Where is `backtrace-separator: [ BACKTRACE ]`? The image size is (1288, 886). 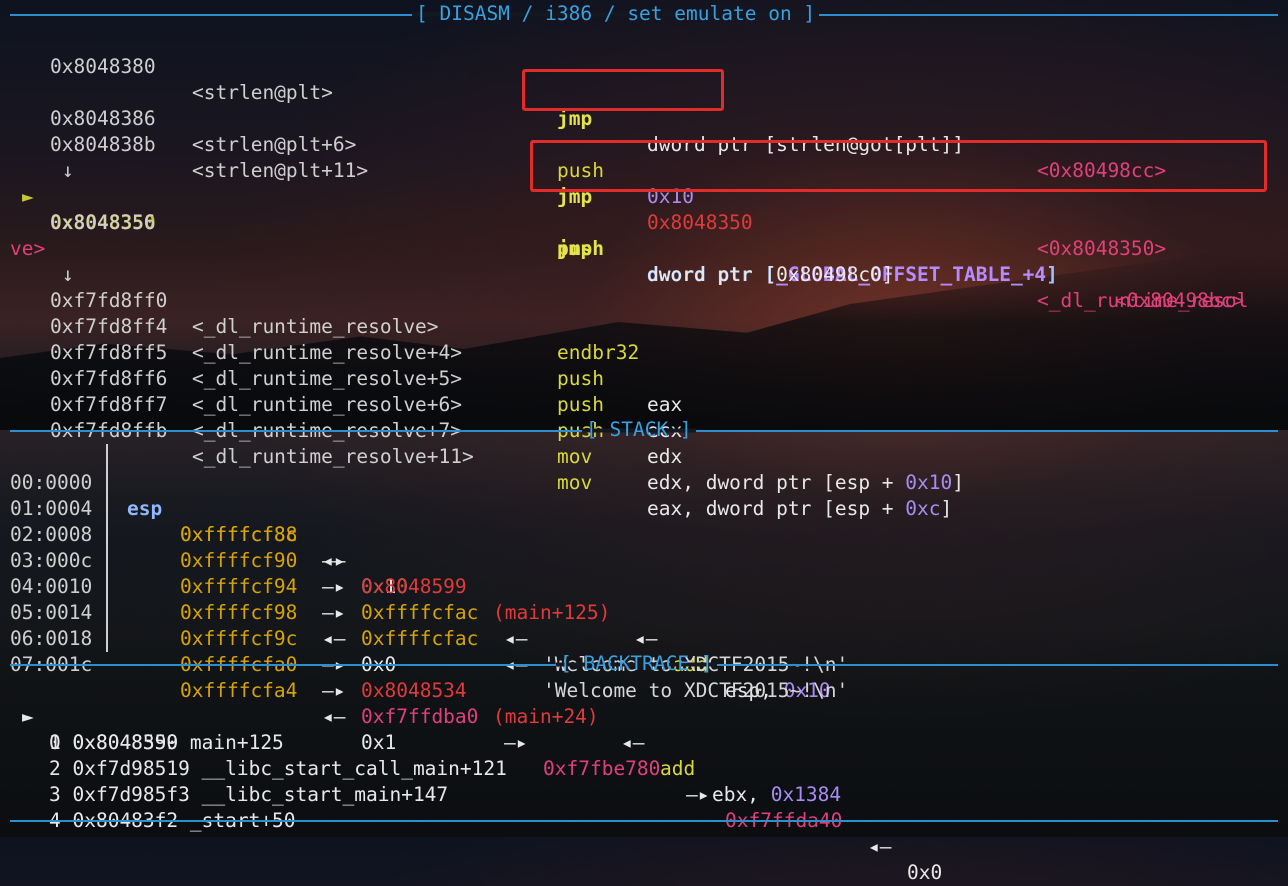 backtrace-separator: [ BACKTRACE ] is located at coordinates (644, 664).